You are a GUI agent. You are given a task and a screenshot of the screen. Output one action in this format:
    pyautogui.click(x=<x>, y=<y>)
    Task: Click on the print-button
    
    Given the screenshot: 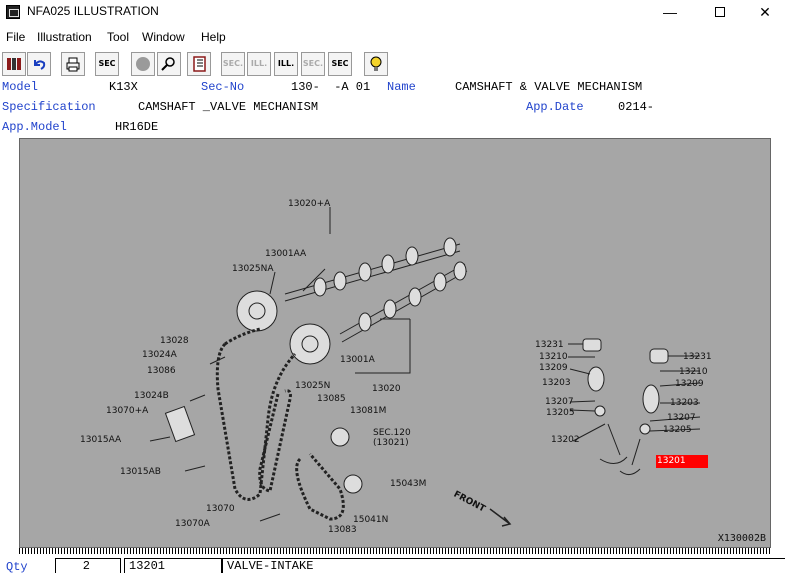 What is the action you would take?
    pyautogui.click(x=73, y=64)
    